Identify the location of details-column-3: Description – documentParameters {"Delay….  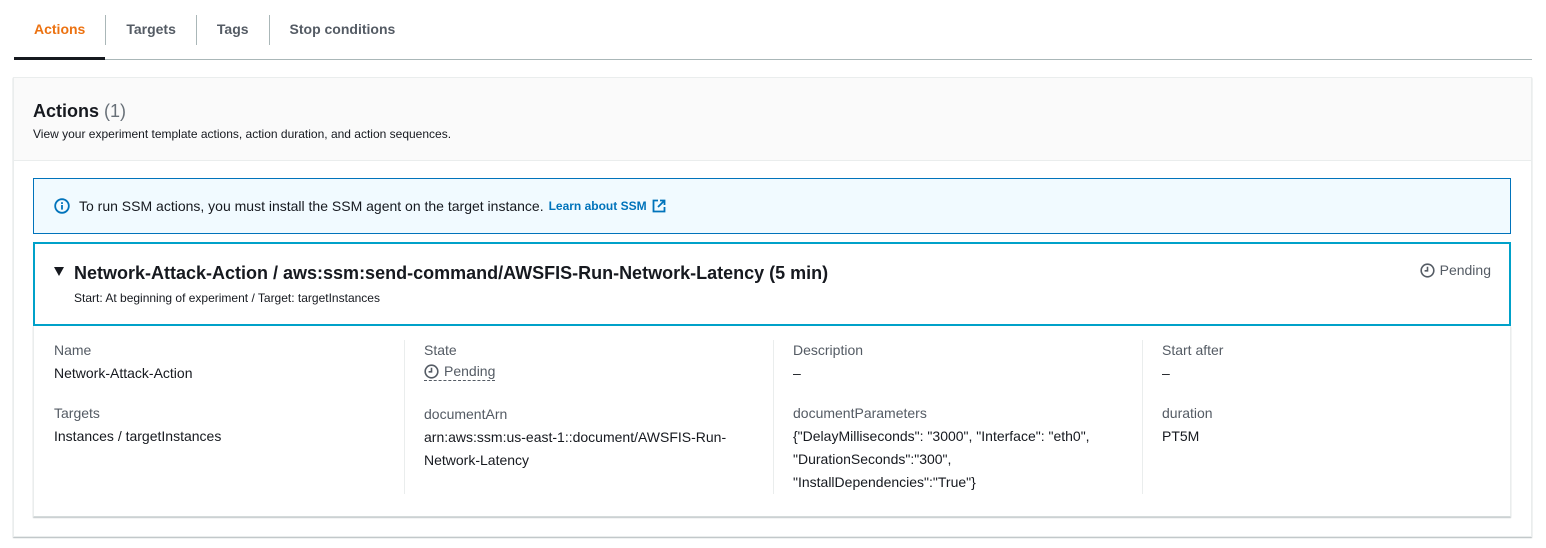
(958, 419).